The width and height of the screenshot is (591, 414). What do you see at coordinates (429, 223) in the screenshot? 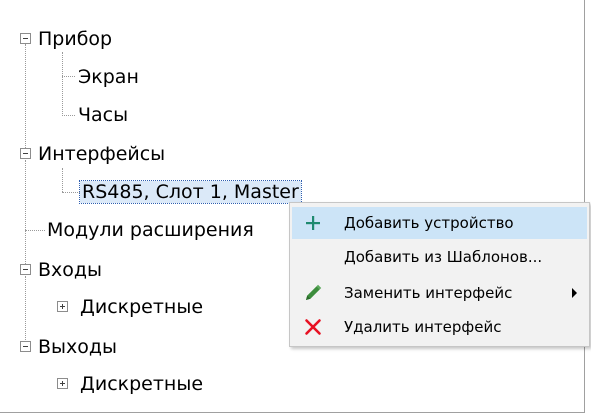
I see `menu-item-label: Добавить устройство` at bounding box center [429, 223].